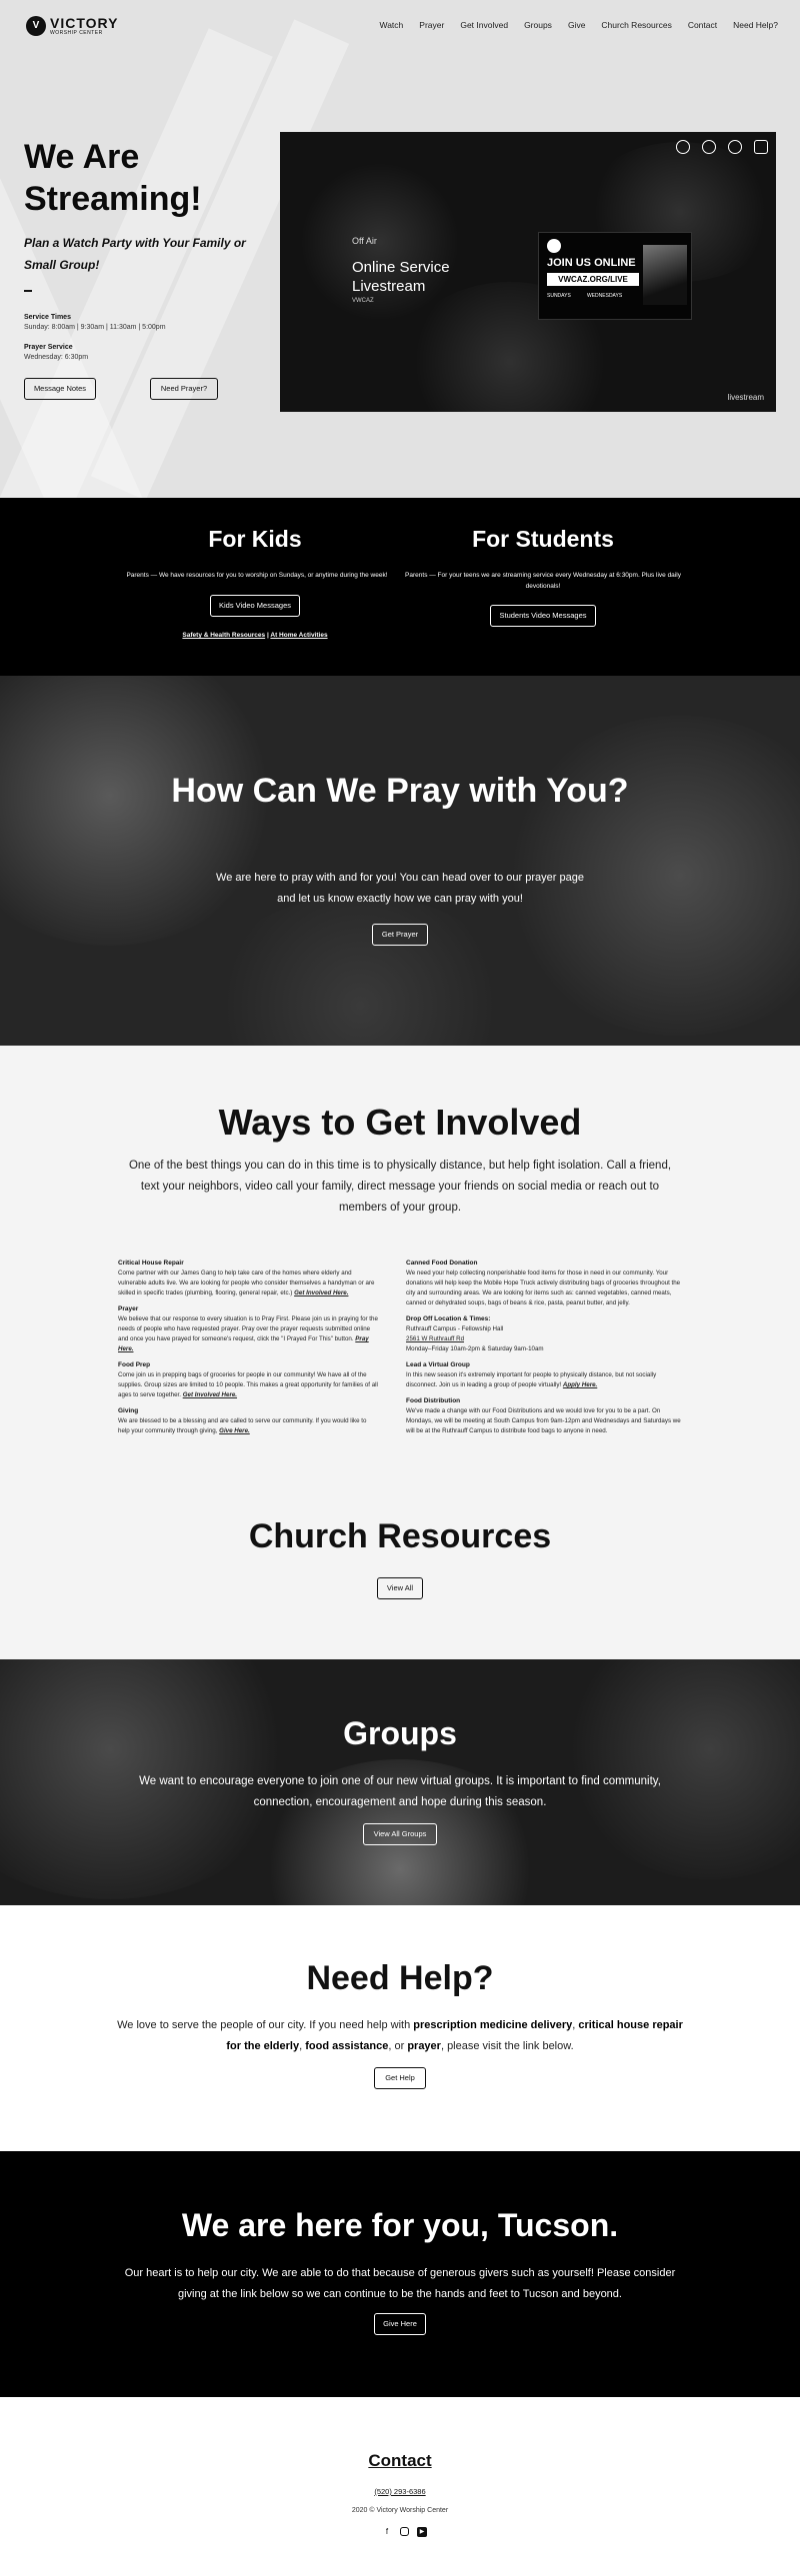  Describe the element at coordinates (493, 2025) in the screenshot. I see `help-text-bold: prescription medicine delivery` at that location.